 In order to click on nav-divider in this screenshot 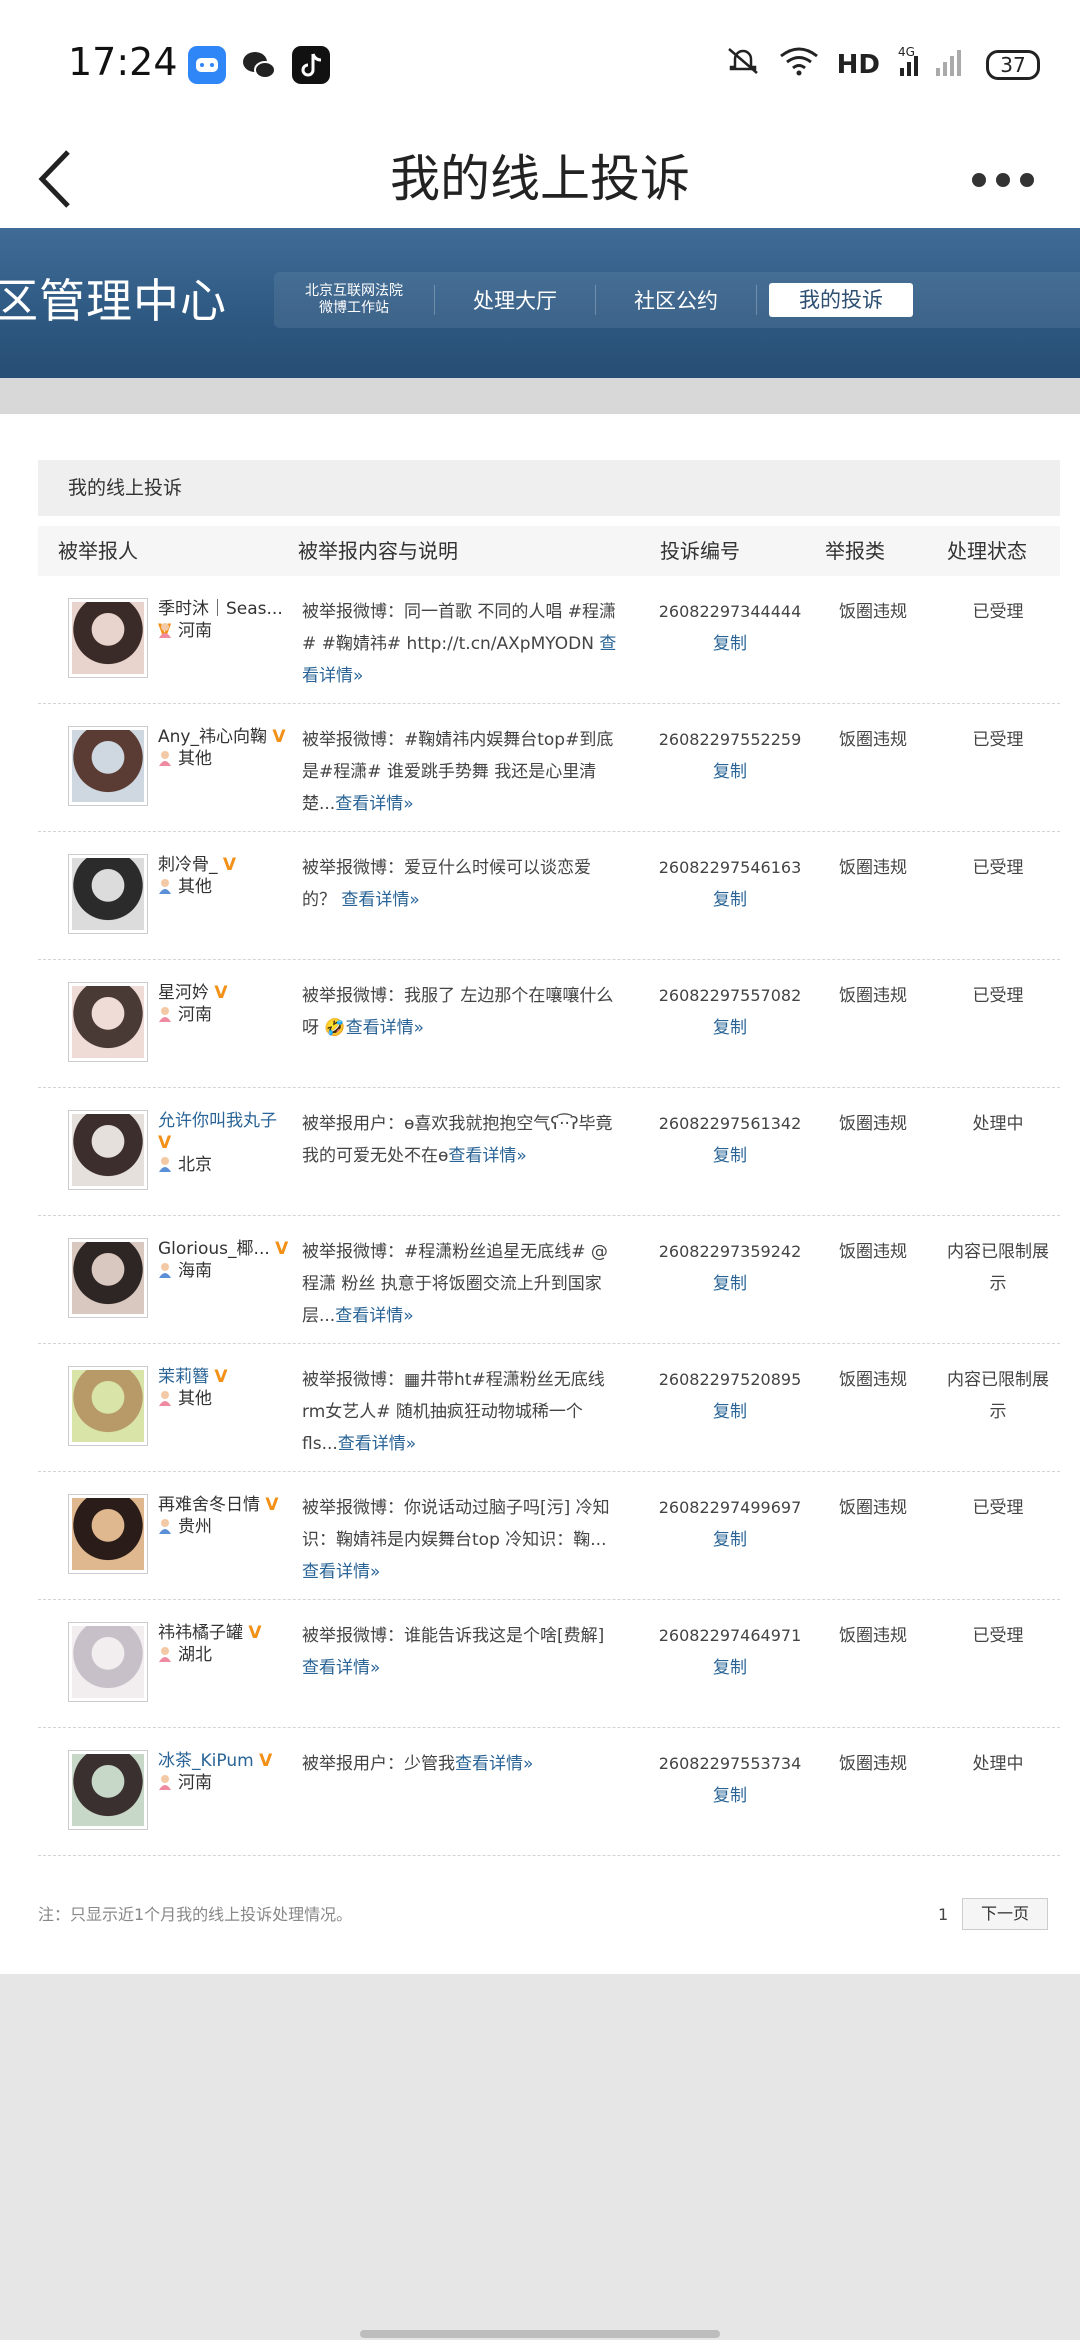, I will do `click(756, 300)`.